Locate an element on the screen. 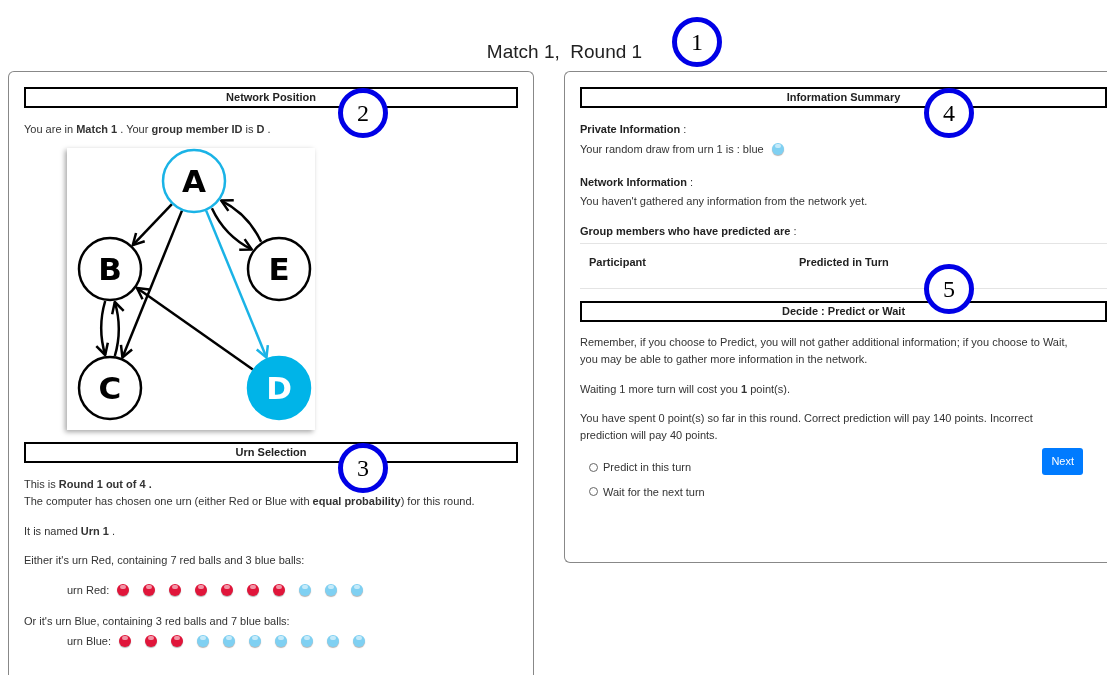  callout-number: 5 is located at coordinates (949, 289).